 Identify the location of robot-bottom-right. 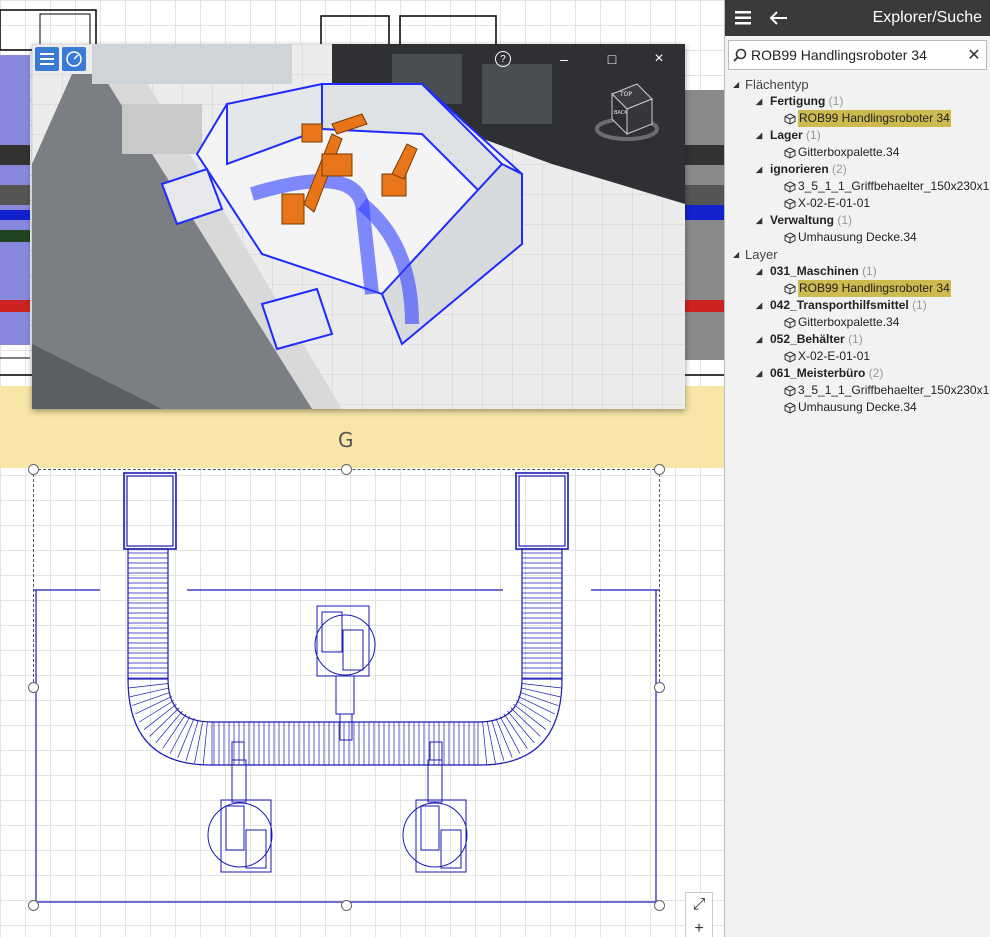
(435, 807).